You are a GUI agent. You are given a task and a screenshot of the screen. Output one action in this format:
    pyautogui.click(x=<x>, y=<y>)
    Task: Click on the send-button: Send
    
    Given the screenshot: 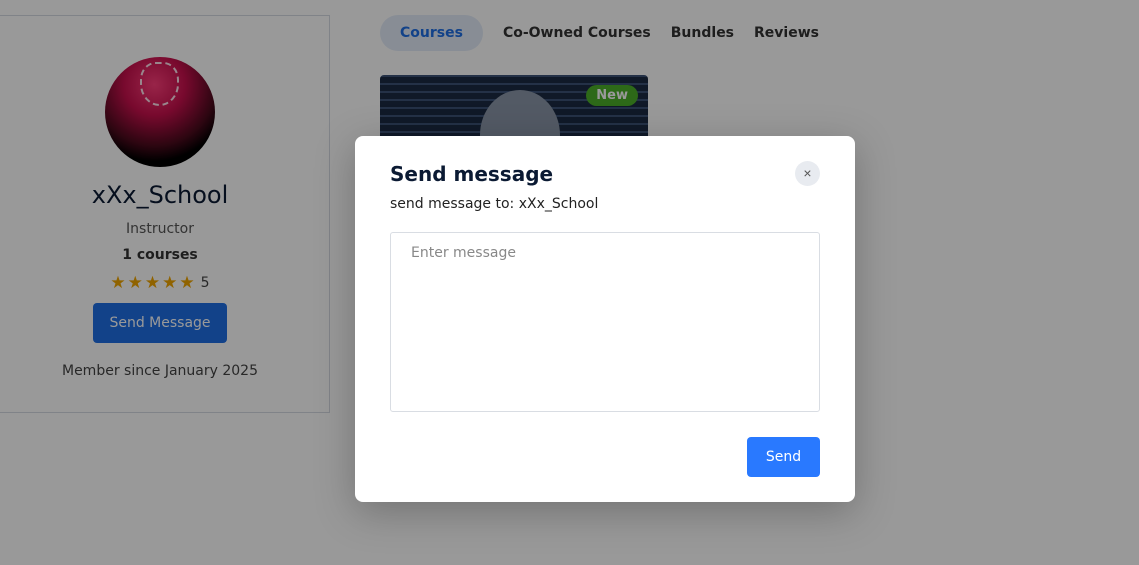 What is the action you would take?
    pyautogui.click(x=783, y=457)
    